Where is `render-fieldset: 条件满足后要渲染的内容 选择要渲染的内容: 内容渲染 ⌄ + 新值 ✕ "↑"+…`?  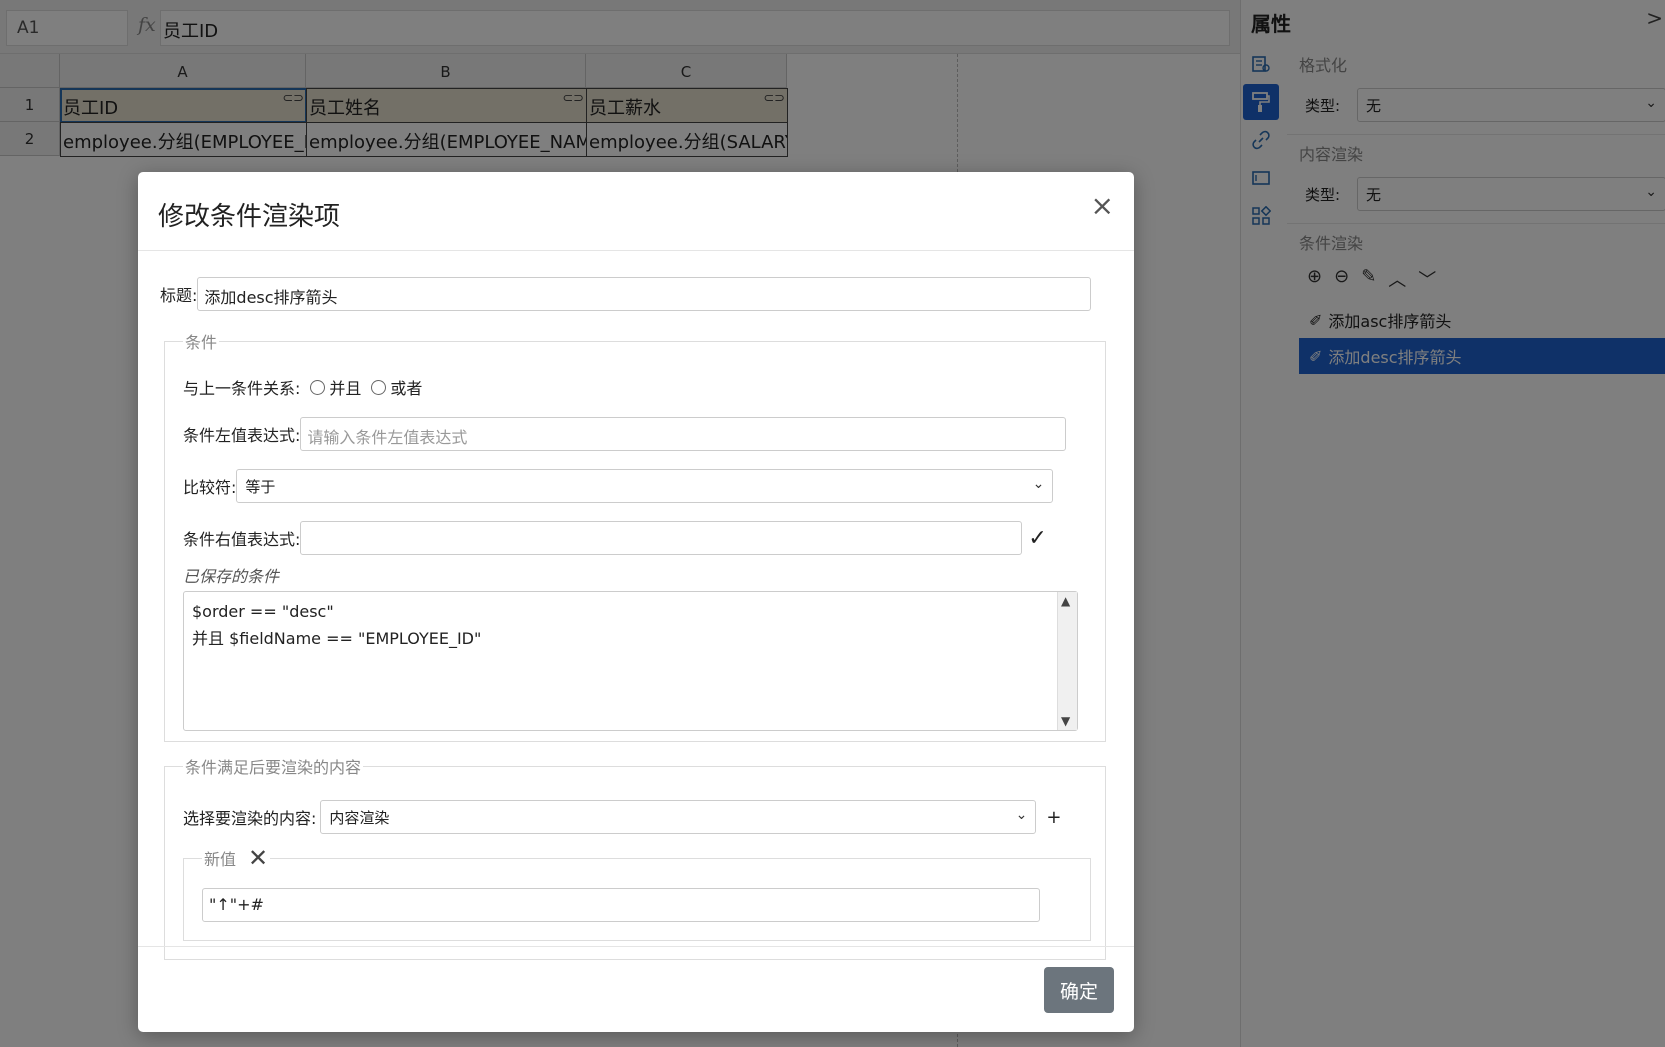
render-fieldset: 条件满足后要渲染的内容 选择要渲染的内容: 内容渲染 ⌄ + 新值 ✕ "↑"+… is located at coordinates (635, 857).